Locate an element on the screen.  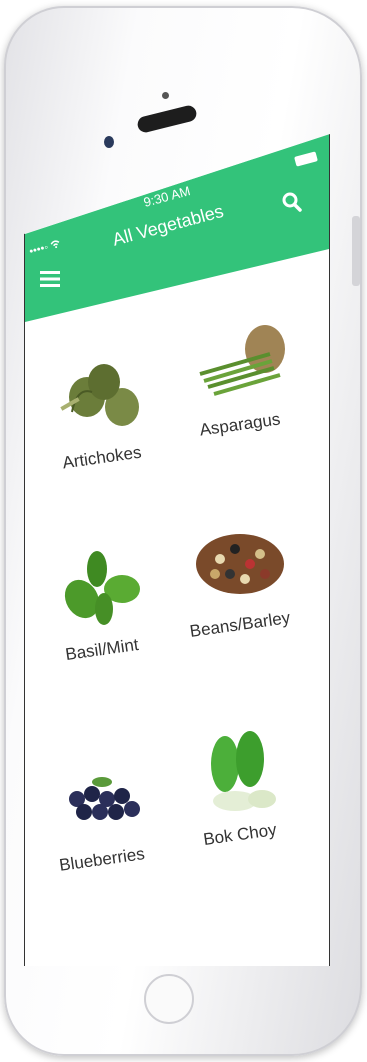
earpiece-speaker is located at coordinates (167, 119).